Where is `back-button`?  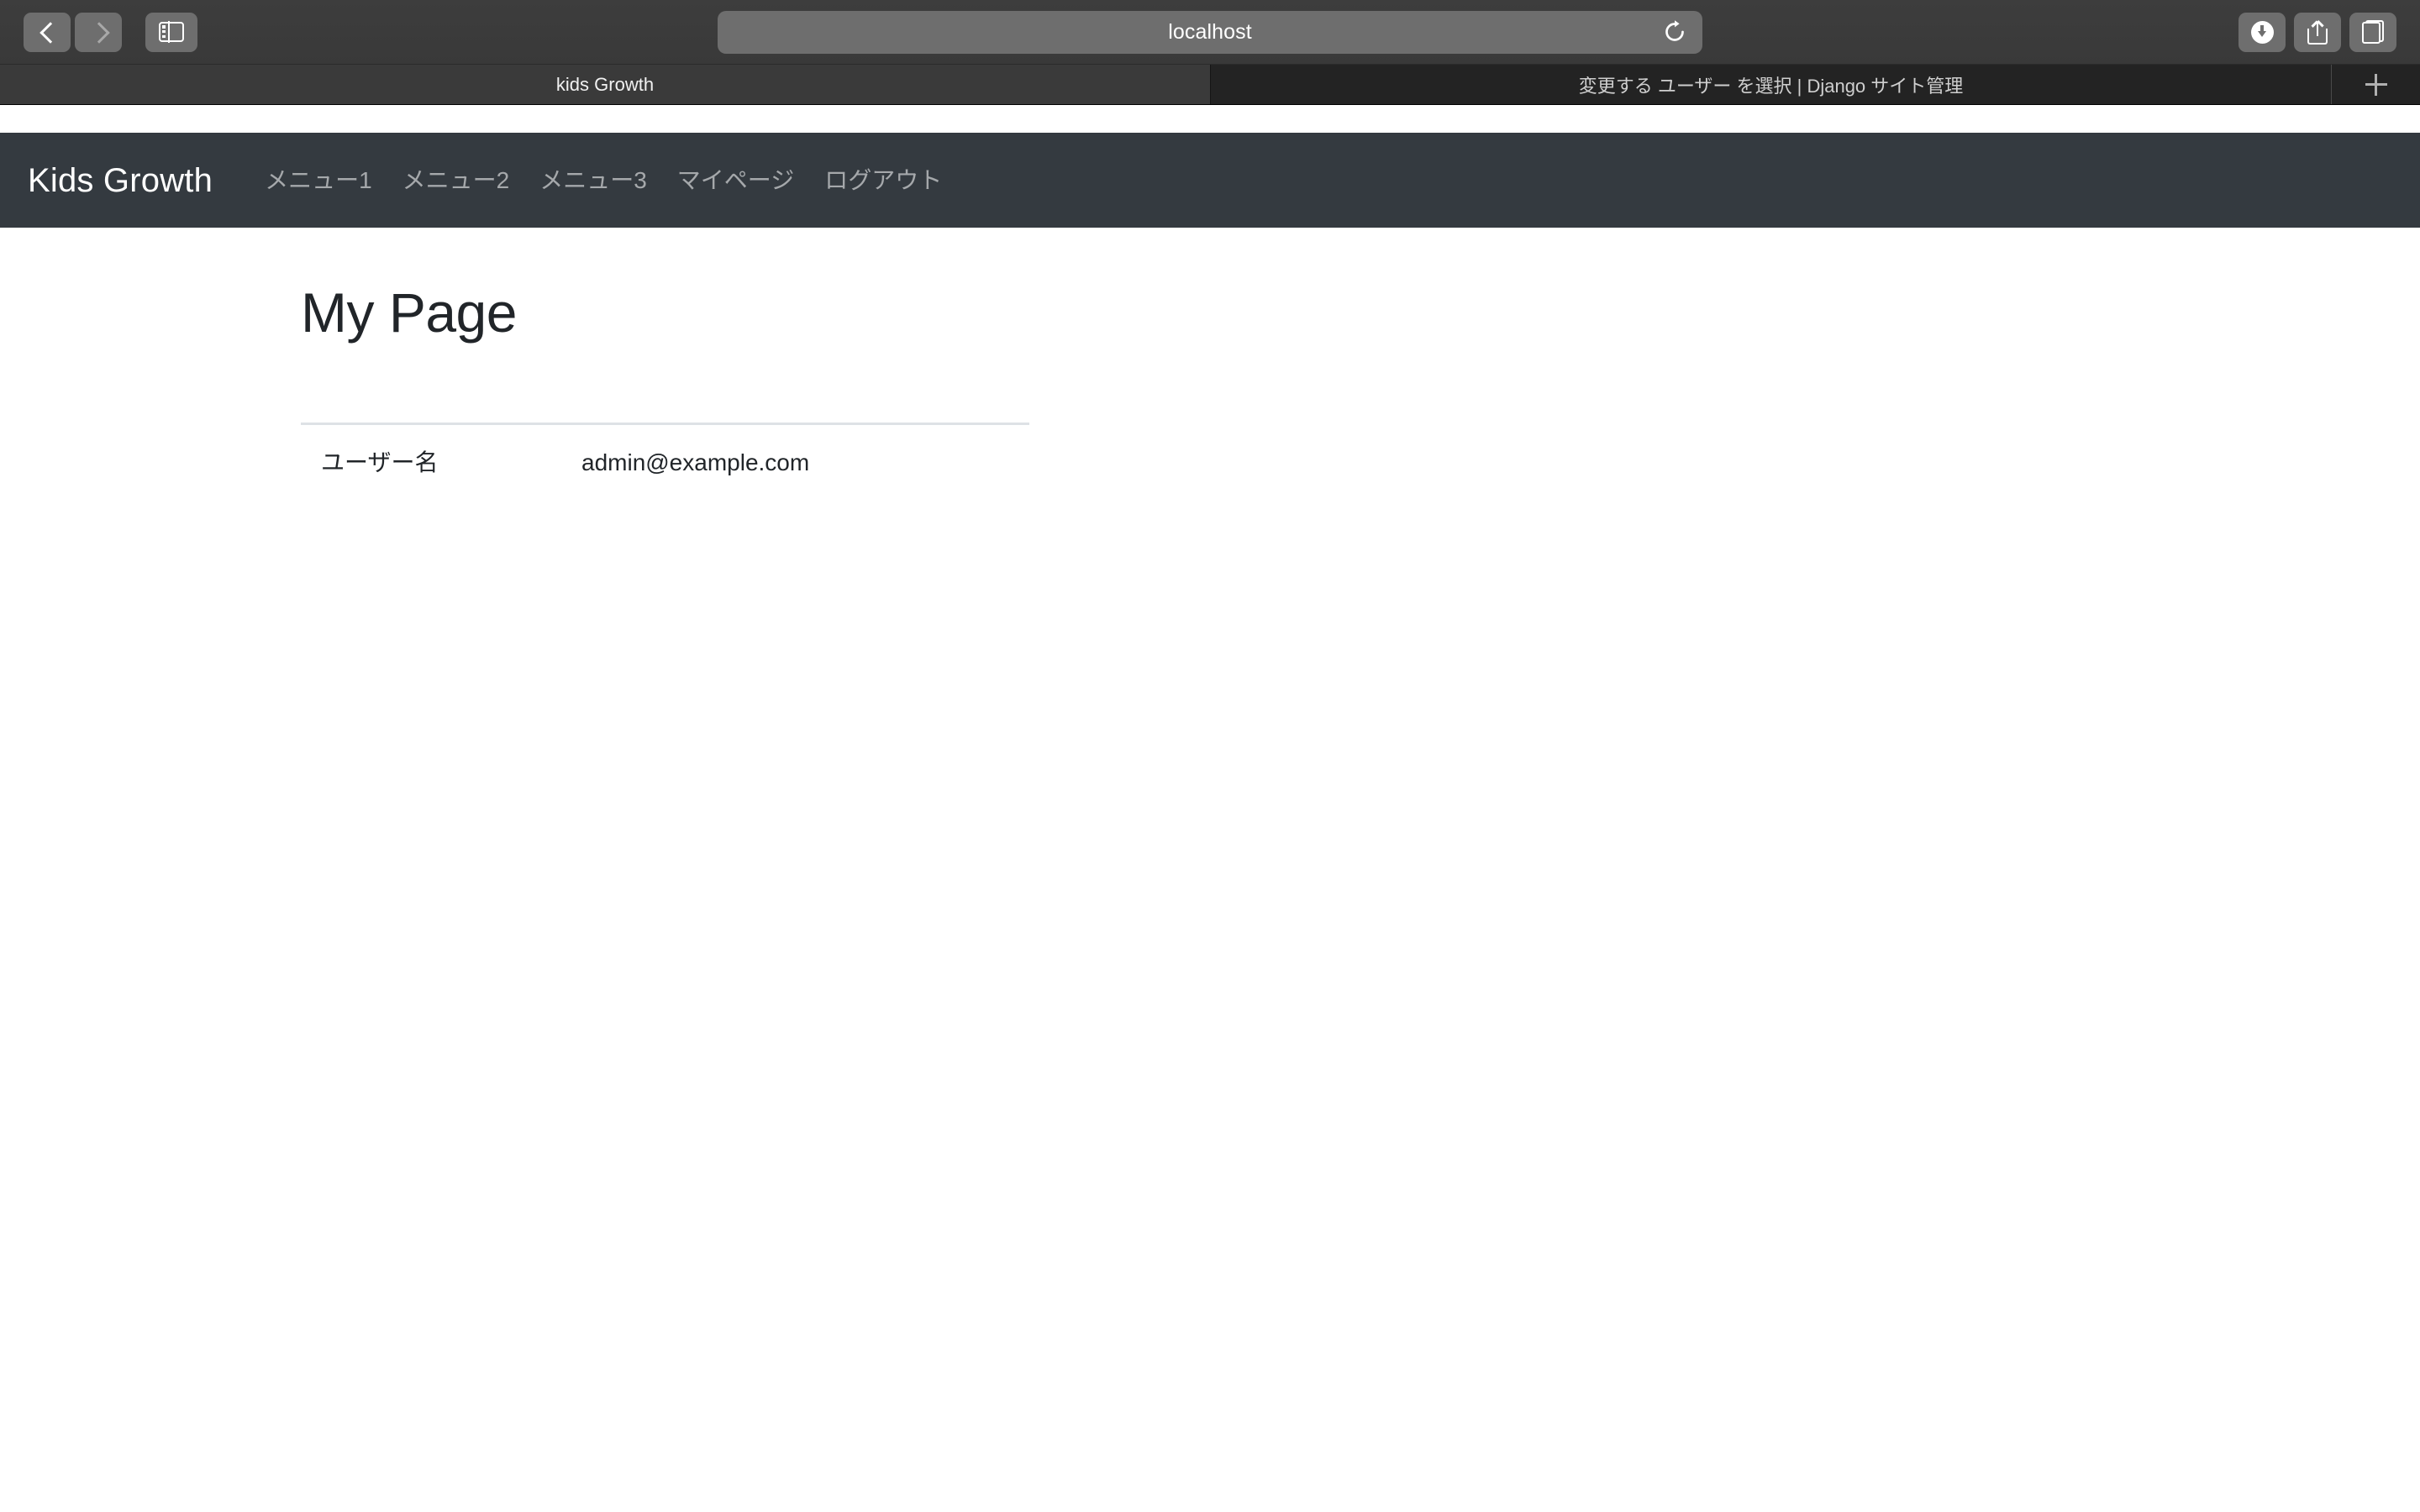
back-button is located at coordinates (47, 32).